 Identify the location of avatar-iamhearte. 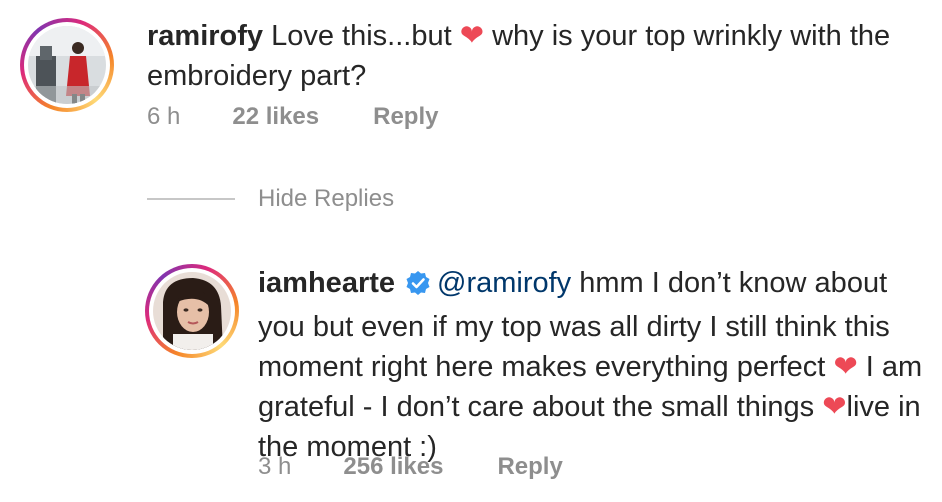
(192, 311).